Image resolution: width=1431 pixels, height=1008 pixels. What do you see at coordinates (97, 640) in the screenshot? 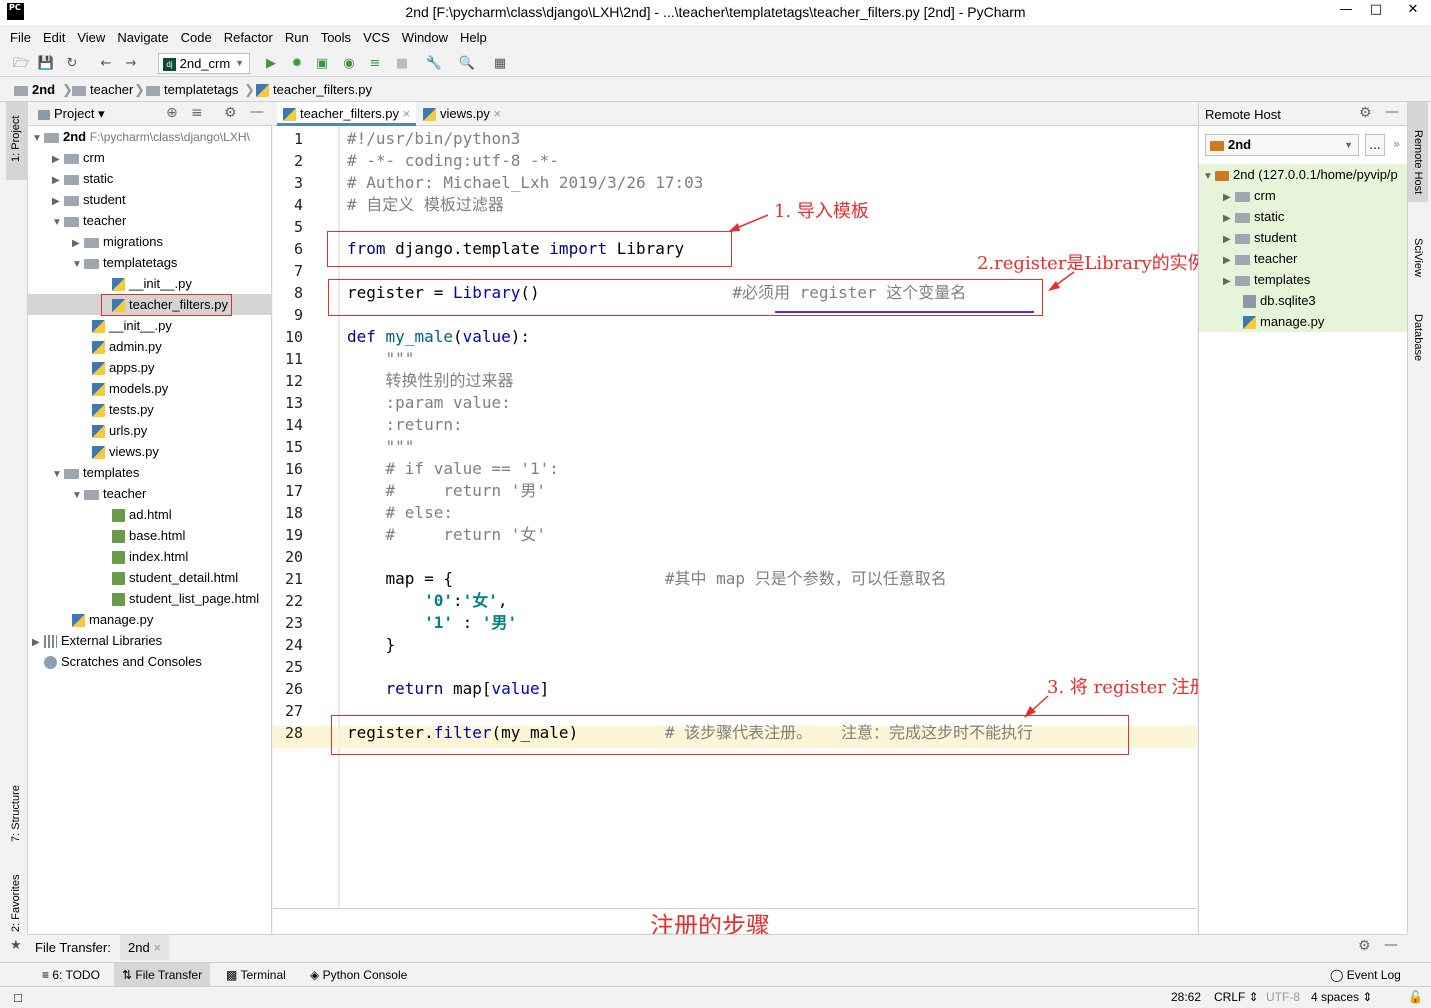
I see `tree-item: ▶ External Libraries` at bounding box center [97, 640].